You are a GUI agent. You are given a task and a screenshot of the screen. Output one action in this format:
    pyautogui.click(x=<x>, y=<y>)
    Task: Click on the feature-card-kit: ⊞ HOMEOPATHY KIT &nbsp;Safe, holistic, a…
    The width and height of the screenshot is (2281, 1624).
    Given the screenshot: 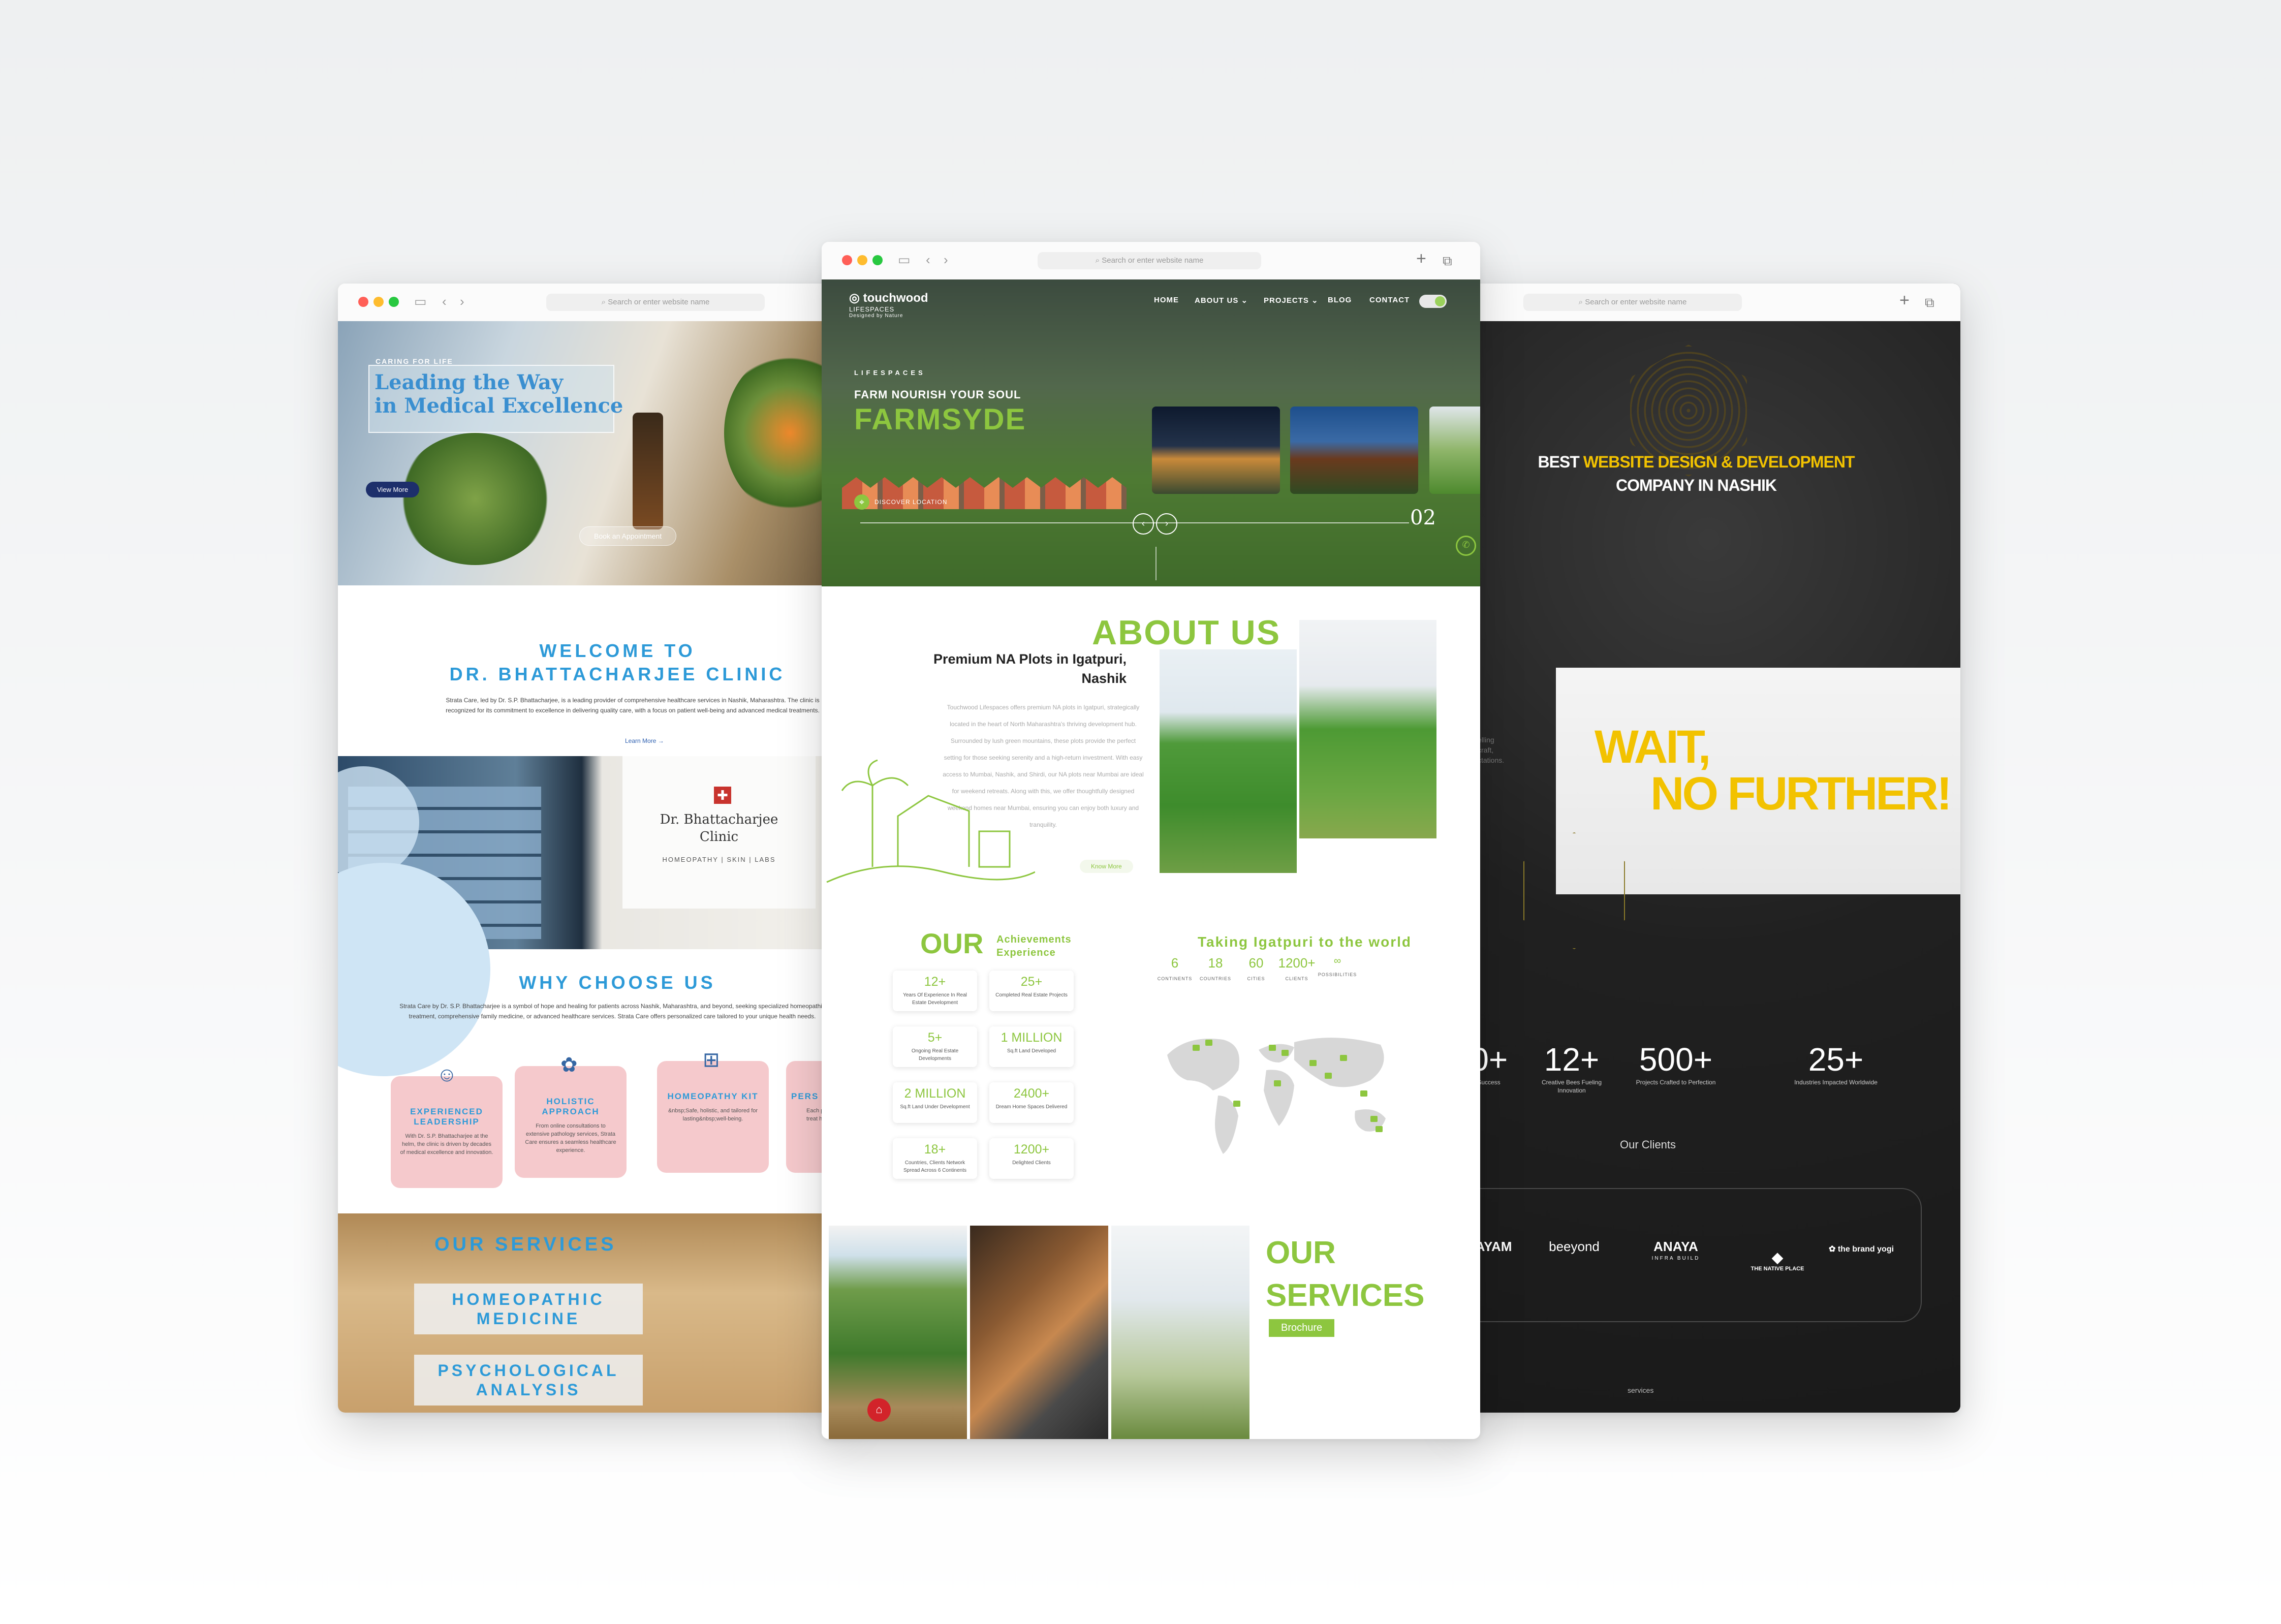 What is the action you would take?
    pyautogui.click(x=713, y=1111)
    